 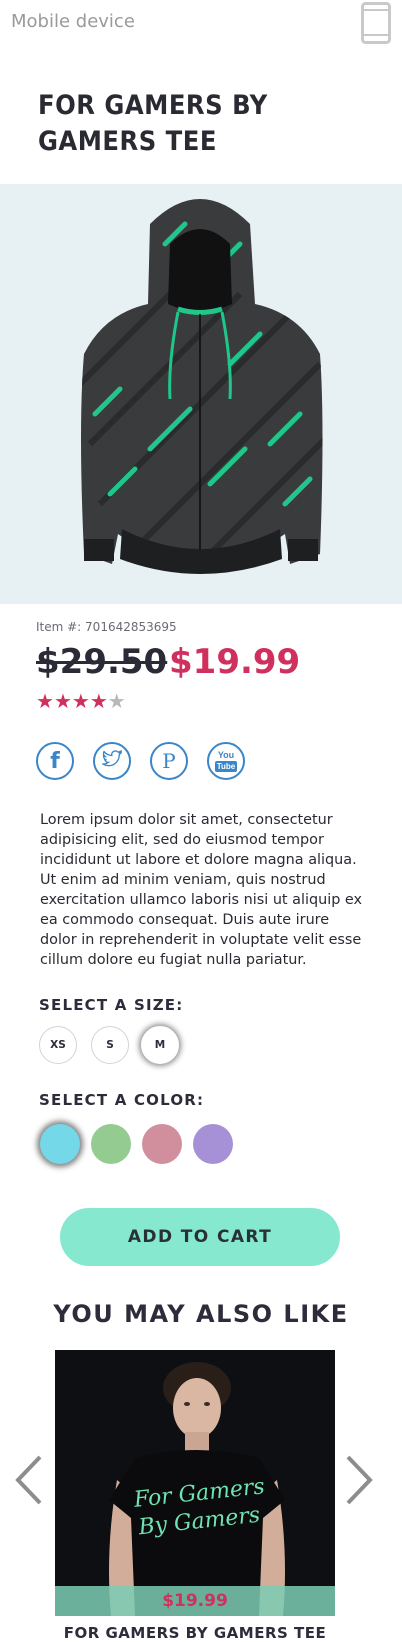 I want to click on twitter-share-button, so click(x=112, y=761).